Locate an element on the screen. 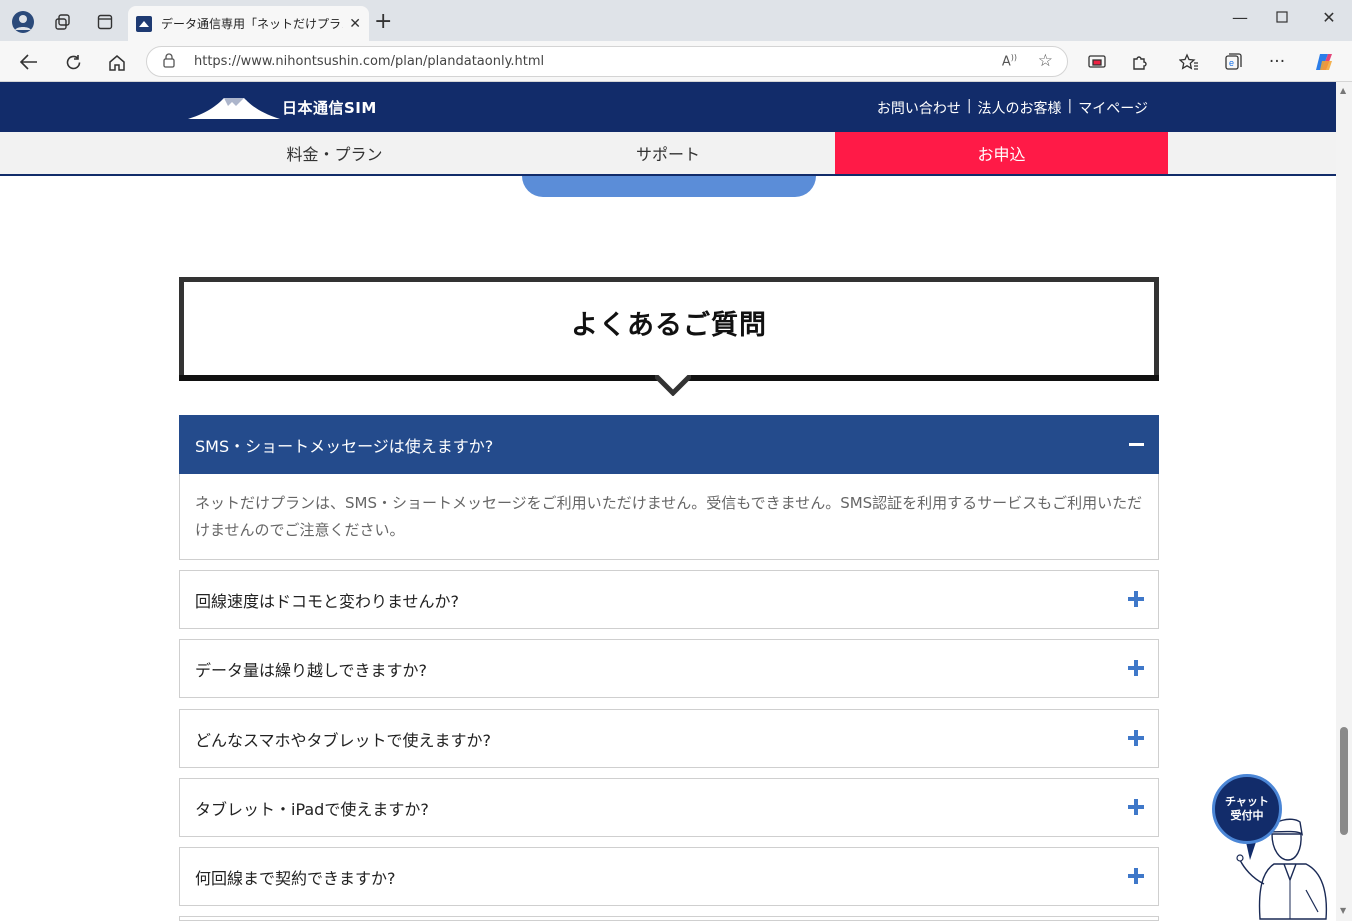 The height and width of the screenshot is (921, 1352). contact-link: お問い合わせ is located at coordinates (919, 108).